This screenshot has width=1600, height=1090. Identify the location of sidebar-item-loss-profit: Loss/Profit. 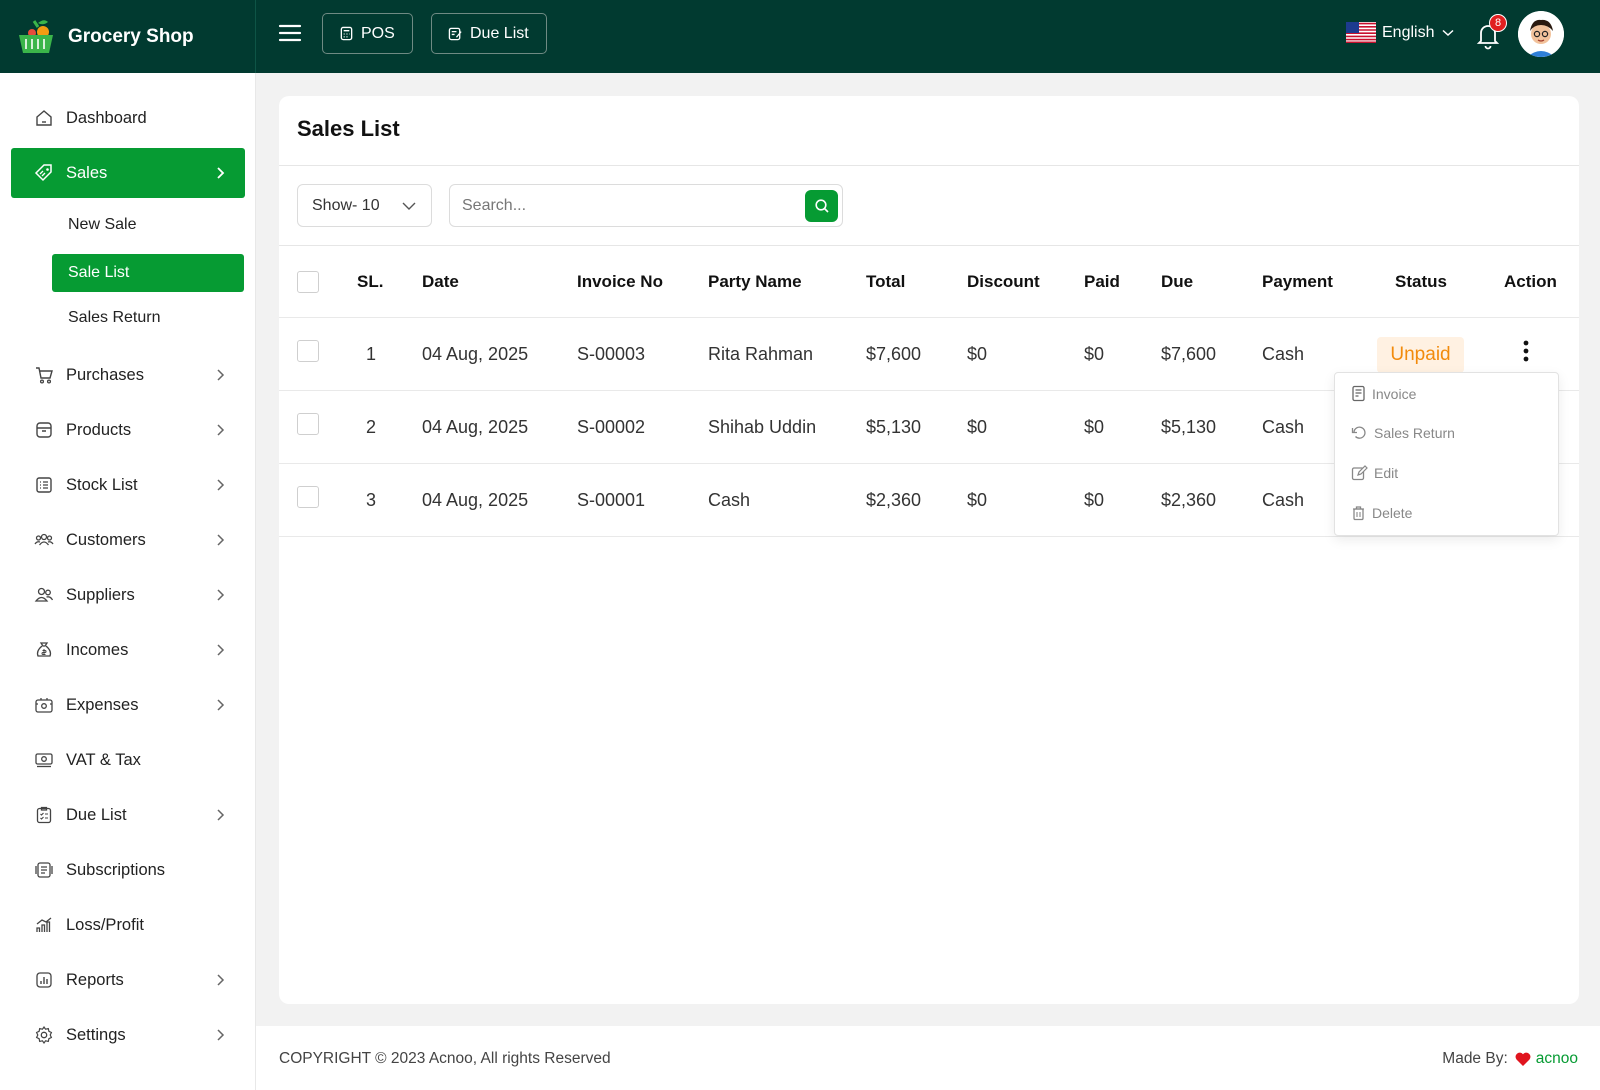
(128, 925).